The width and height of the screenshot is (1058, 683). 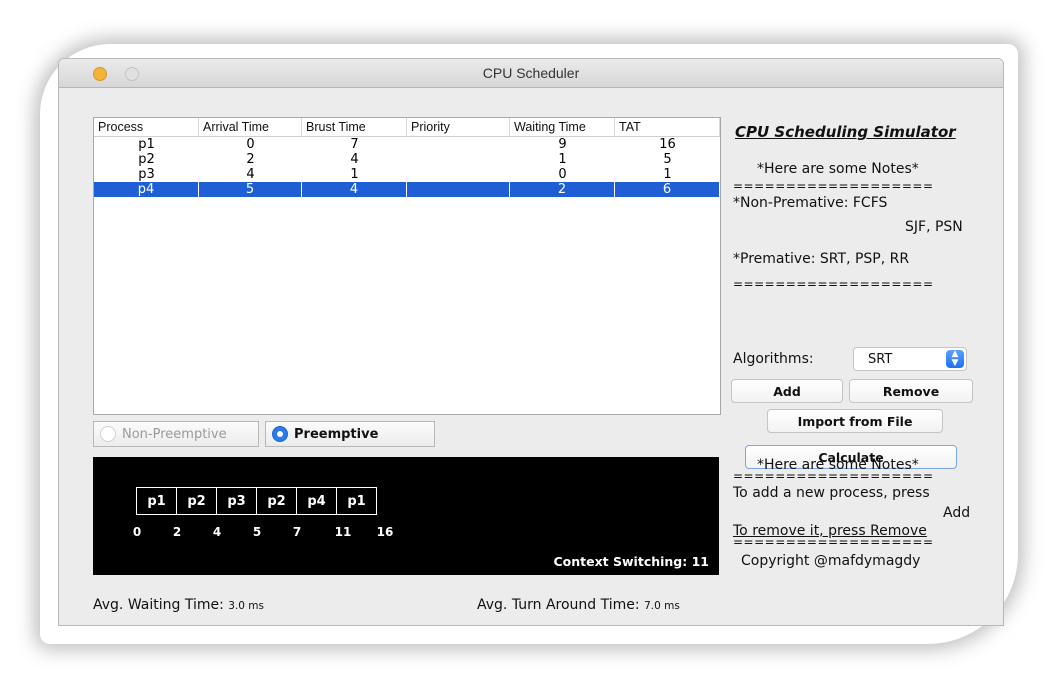 I want to click on column-header-priority: Priority, so click(x=458, y=127).